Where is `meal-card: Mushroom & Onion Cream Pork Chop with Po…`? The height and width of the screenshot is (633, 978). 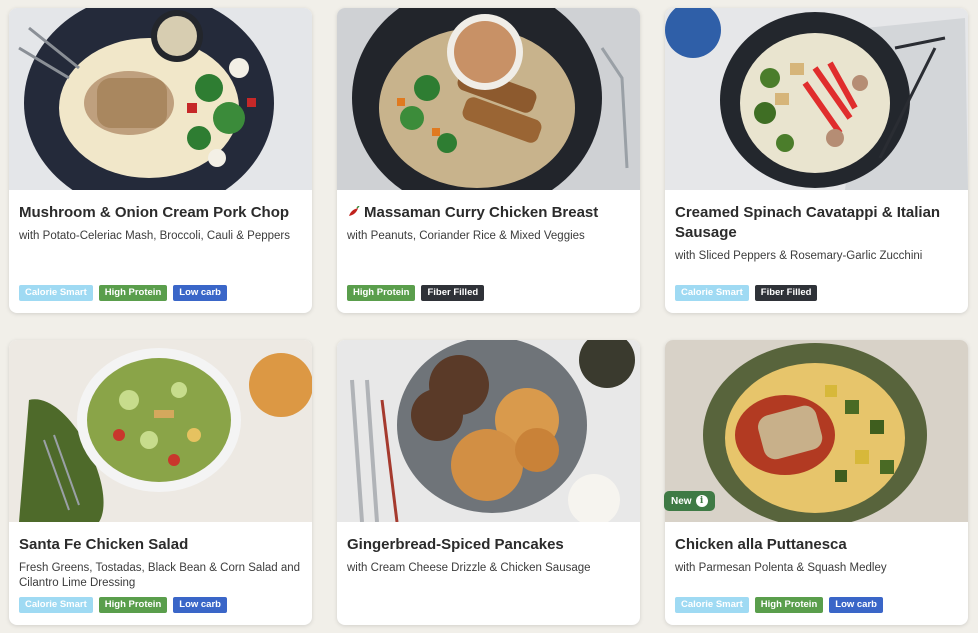 meal-card: Mushroom & Onion Cream Pork Chop with Po… is located at coordinates (160, 160).